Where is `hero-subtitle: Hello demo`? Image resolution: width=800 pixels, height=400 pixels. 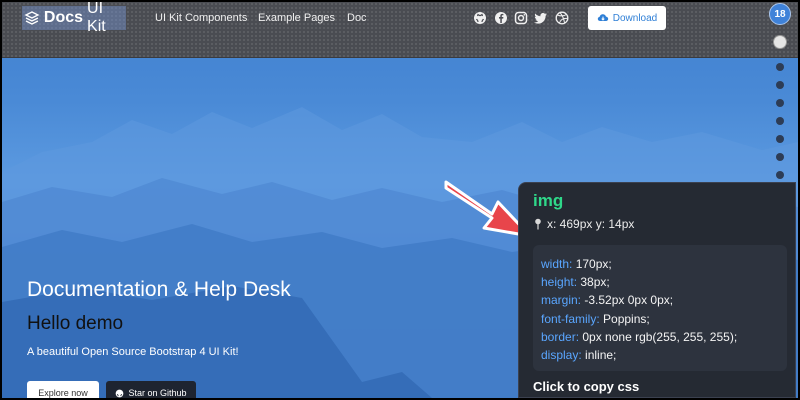 hero-subtitle: Hello demo is located at coordinates (75, 323).